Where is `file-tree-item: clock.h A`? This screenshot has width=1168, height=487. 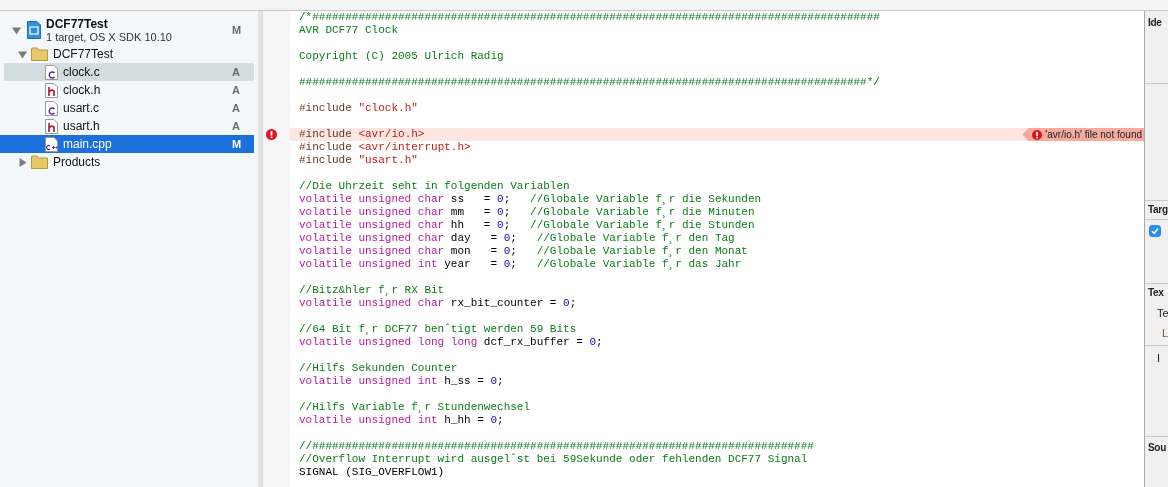 file-tree-item: clock.h A is located at coordinates (129, 90).